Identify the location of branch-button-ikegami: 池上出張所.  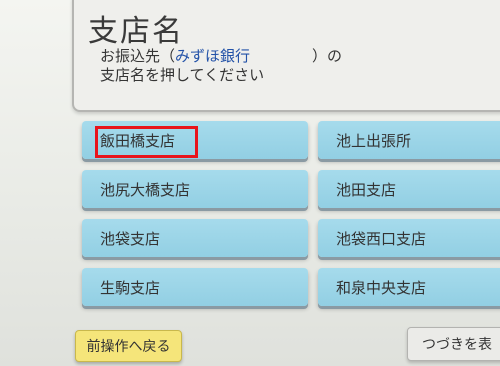
(409, 140).